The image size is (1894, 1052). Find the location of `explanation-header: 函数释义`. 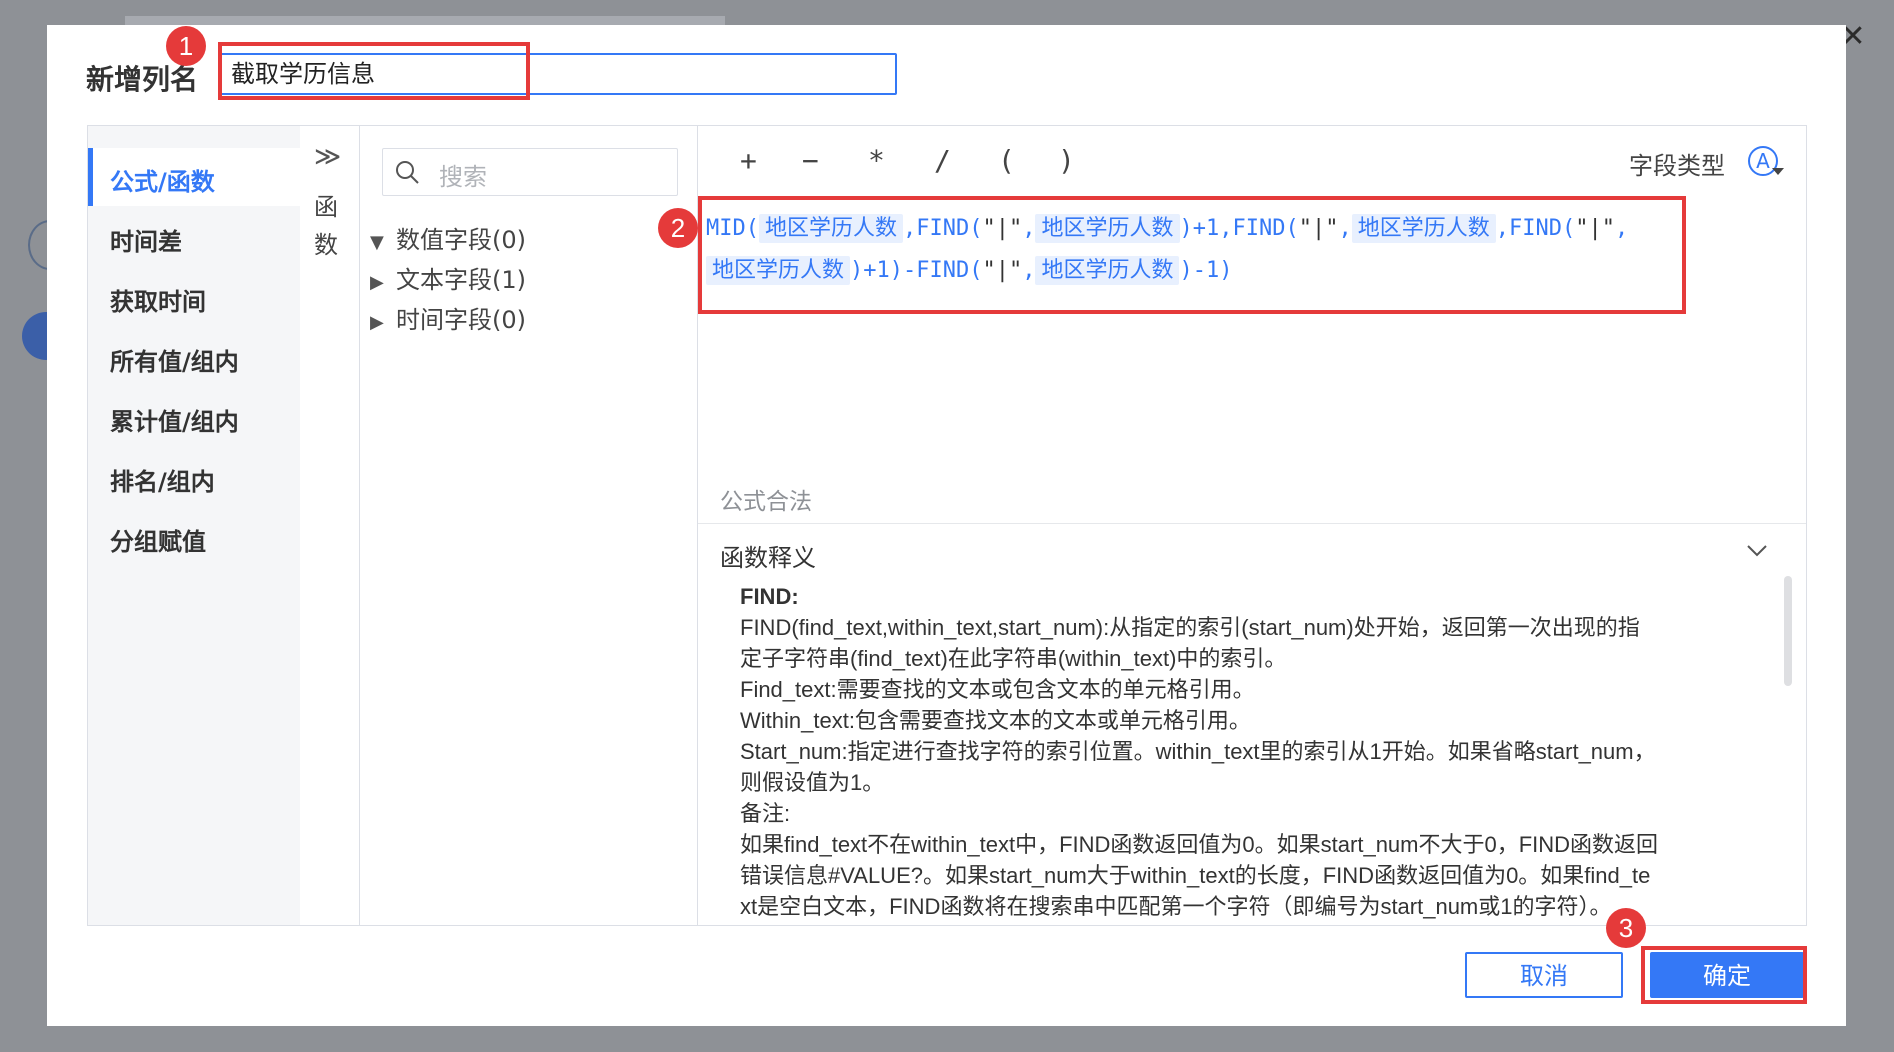

explanation-header: 函数释义 is located at coordinates (1252, 549).